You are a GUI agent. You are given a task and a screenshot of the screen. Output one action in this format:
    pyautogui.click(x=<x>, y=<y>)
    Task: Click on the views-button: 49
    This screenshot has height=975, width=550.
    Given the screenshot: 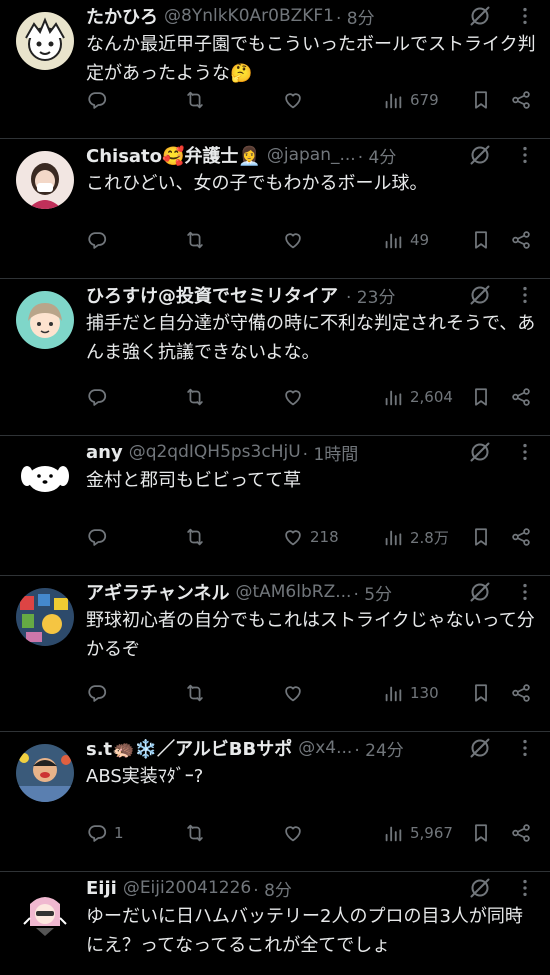 What is the action you would take?
    pyautogui.click(x=405, y=240)
    